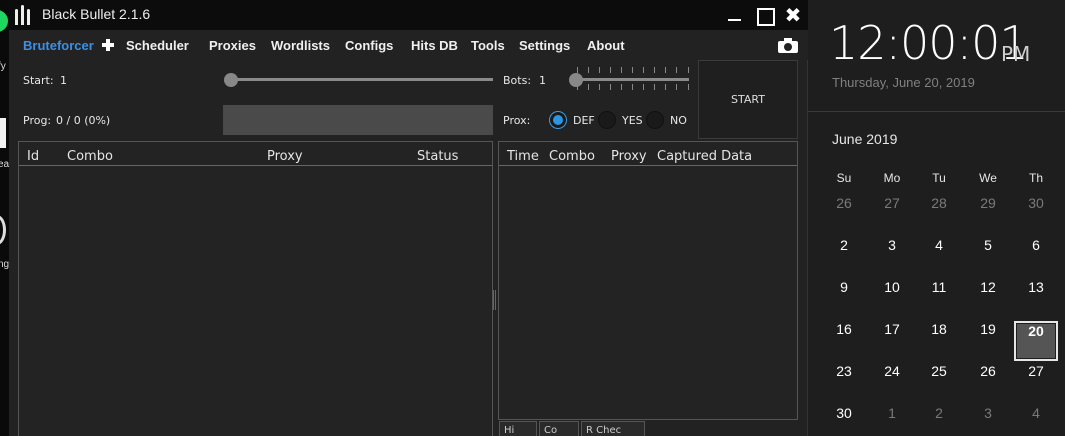  I want to click on start-slider-thumb, so click(231, 80).